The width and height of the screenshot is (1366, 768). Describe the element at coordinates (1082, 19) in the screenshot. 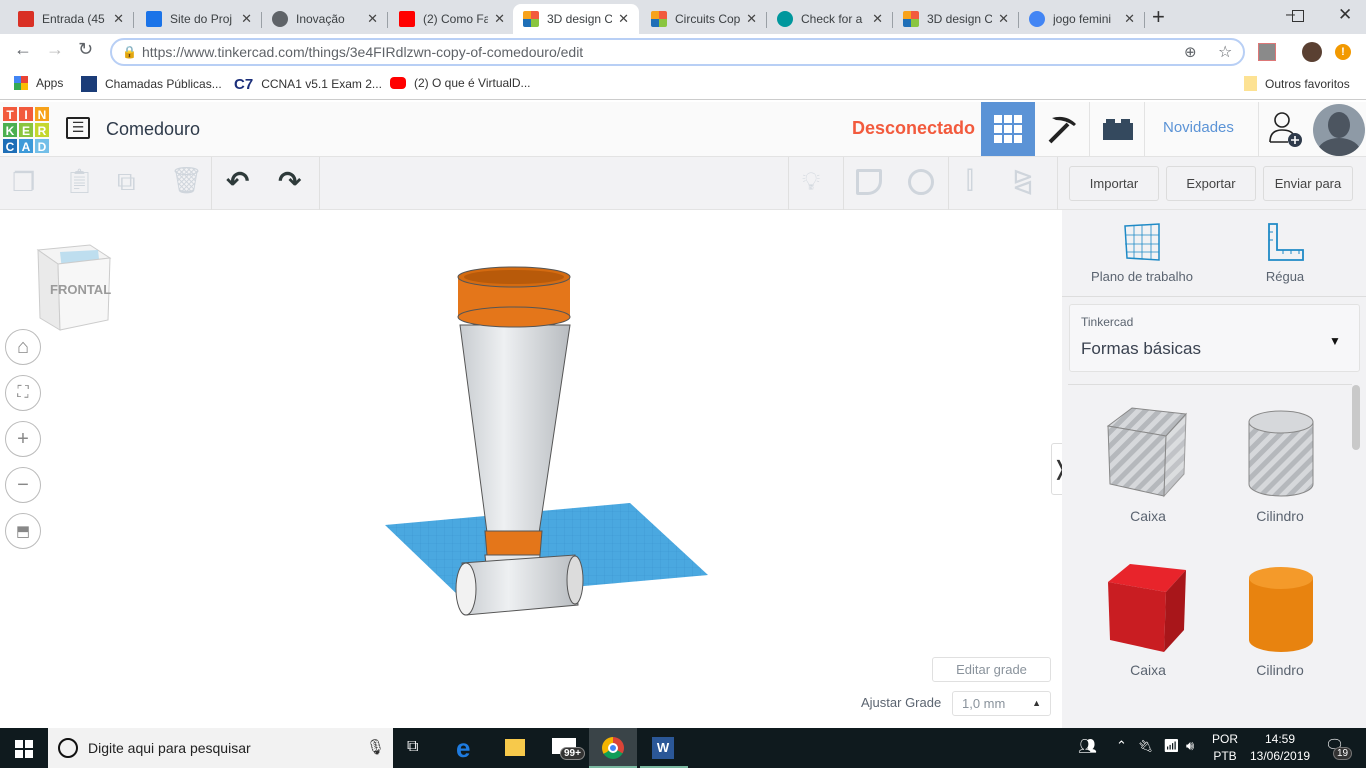

I see `browser-tab: jogo femini ✕` at that location.